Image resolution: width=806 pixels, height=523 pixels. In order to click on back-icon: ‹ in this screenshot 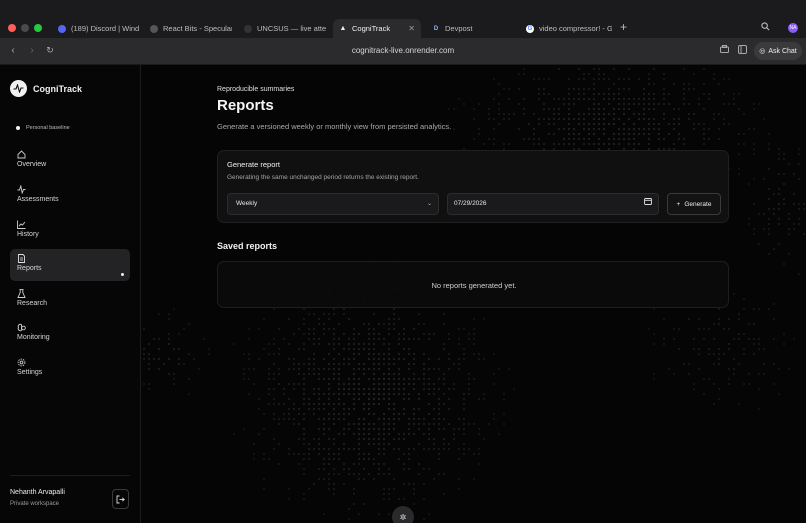, I will do `click(13, 50)`.